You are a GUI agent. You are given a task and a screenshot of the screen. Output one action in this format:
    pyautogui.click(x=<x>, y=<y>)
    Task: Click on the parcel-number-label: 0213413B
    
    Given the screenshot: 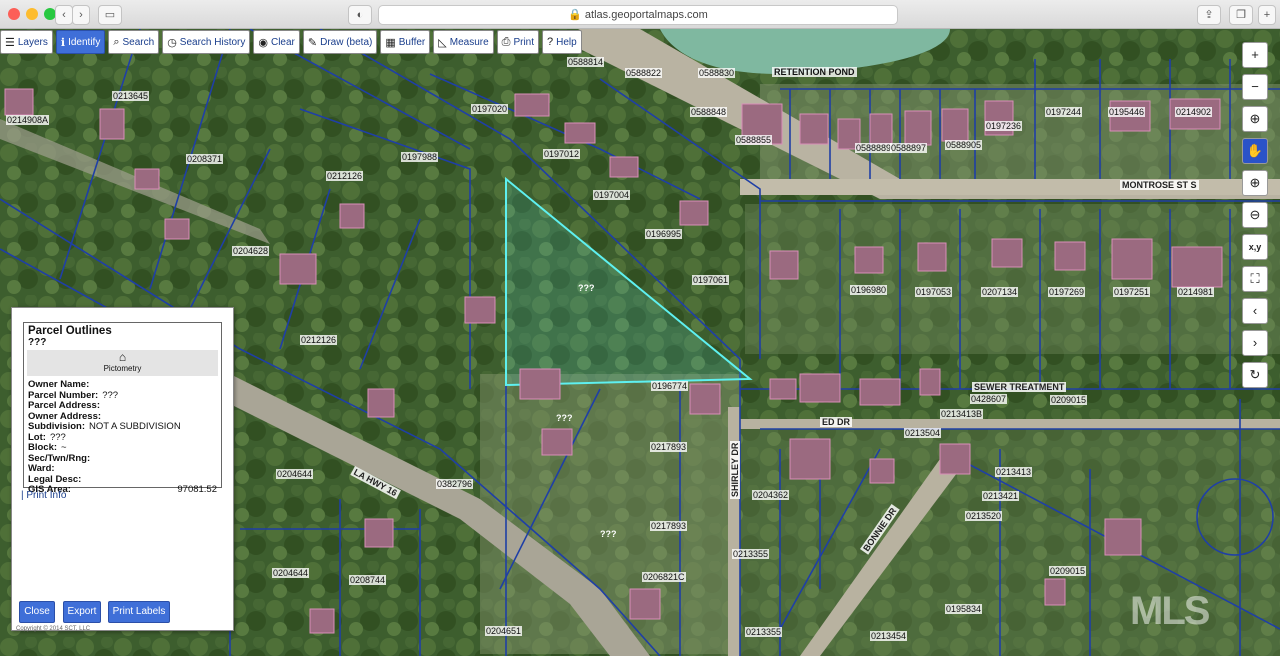 What is the action you would take?
    pyautogui.click(x=962, y=414)
    